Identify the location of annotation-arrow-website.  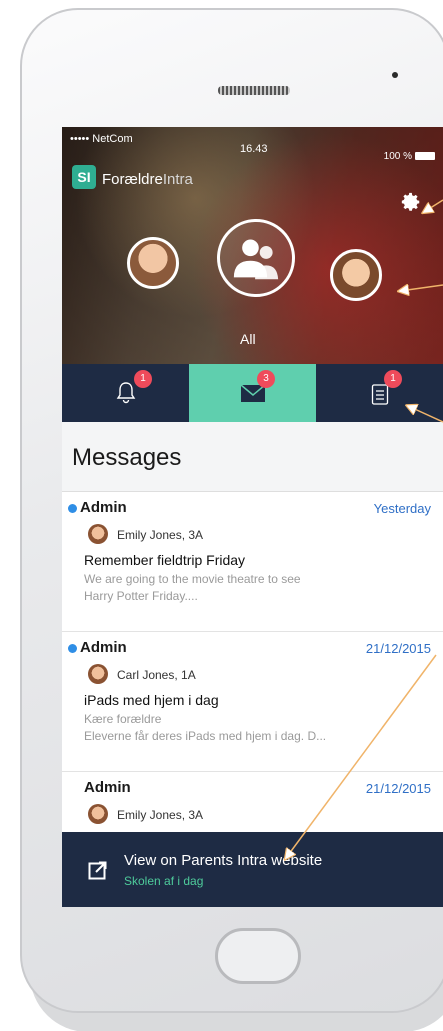
(361, 756).